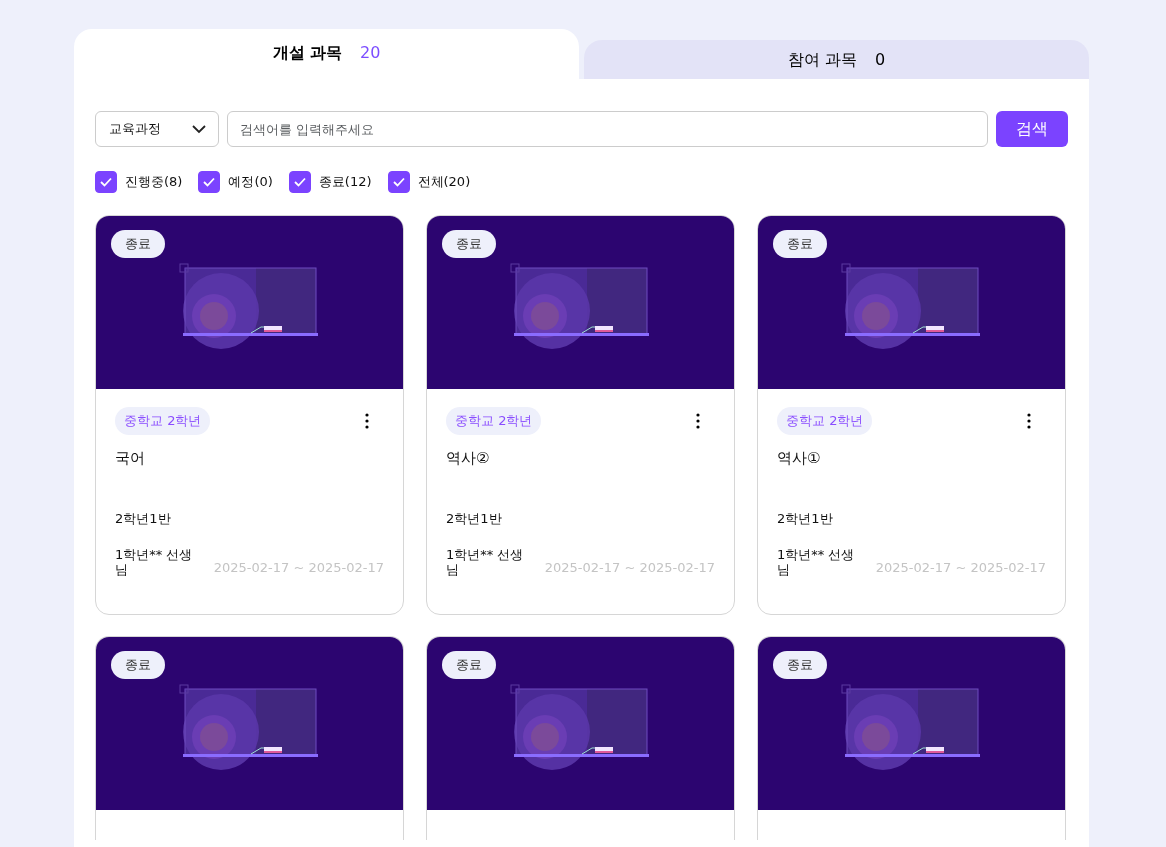 Image resolution: width=1166 pixels, height=847 pixels. Describe the element at coordinates (130, 458) in the screenshot. I see `course-title: 국어` at that location.